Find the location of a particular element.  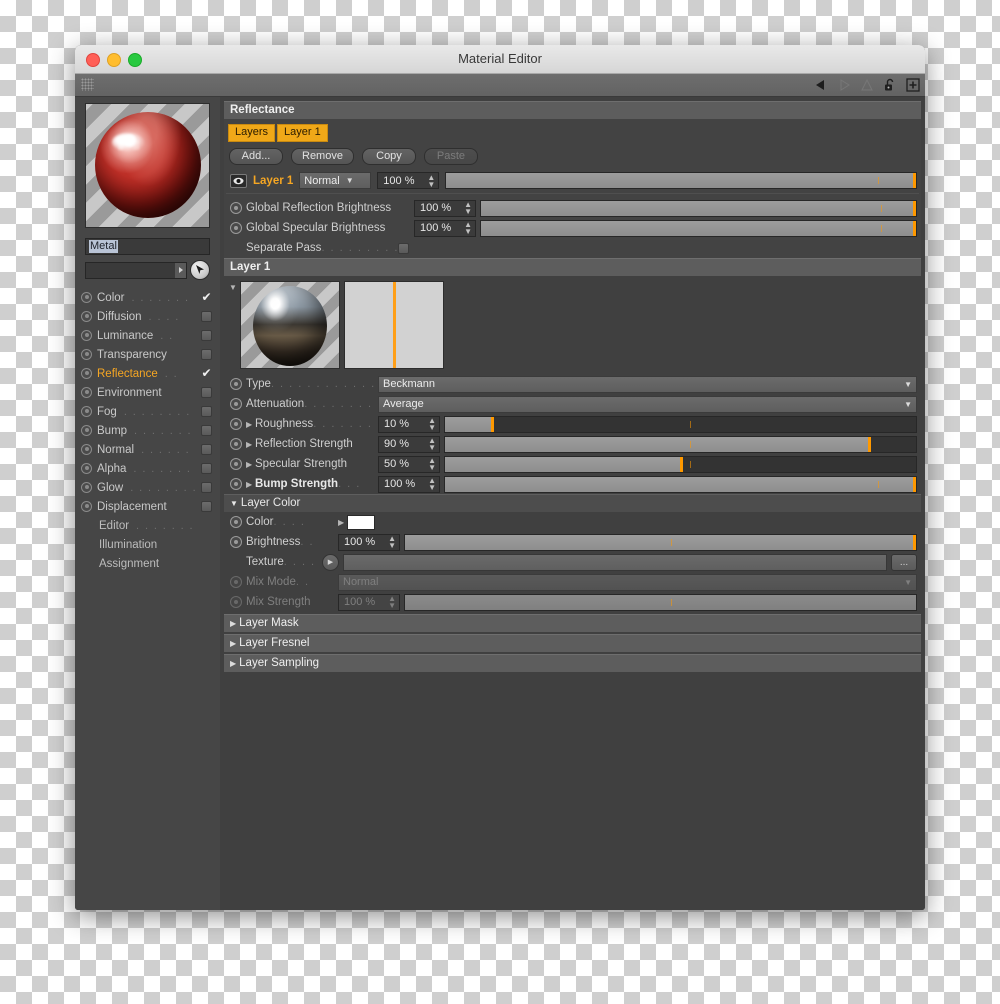

sidebar-item-editor: Editor . . . . . . . is located at coordinates (147, 525).